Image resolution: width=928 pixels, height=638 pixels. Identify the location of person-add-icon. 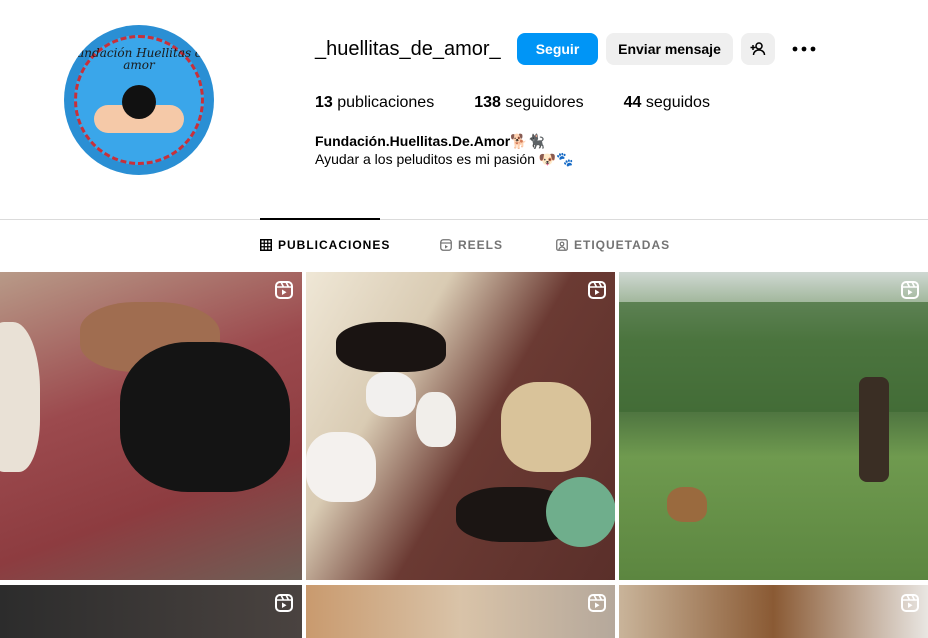
(758, 49).